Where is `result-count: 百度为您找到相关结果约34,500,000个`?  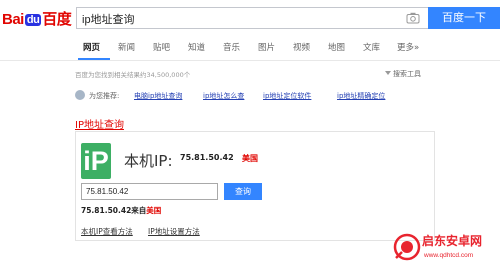
result-count: 百度为您找到相关结果约34,500,000个 is located at coordinates (133, 75).